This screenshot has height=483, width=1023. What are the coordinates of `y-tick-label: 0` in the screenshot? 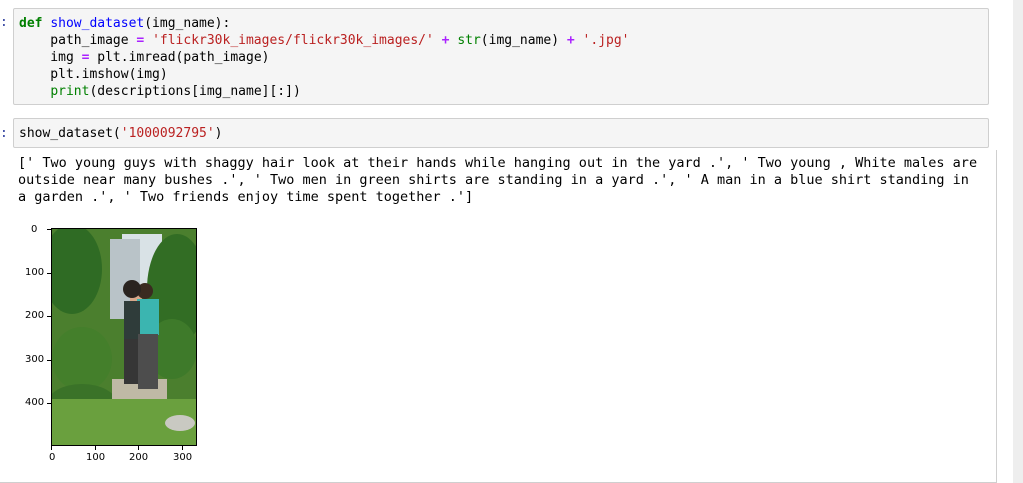 It's located at (34, 229).